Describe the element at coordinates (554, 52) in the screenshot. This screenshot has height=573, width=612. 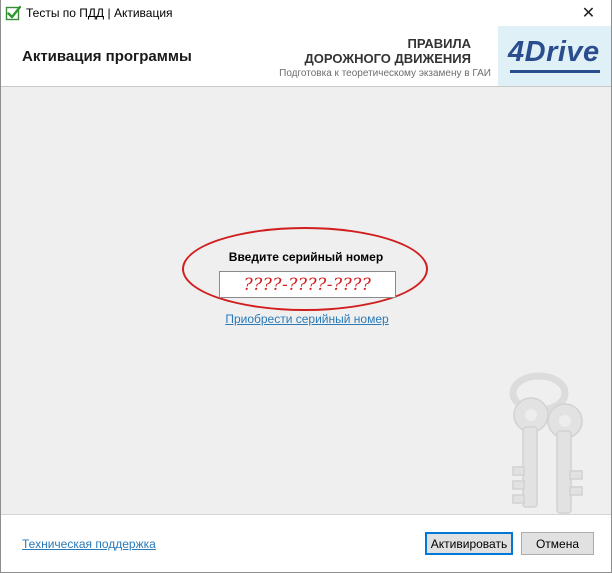
I see `logo-text: 4Drive` at that location.